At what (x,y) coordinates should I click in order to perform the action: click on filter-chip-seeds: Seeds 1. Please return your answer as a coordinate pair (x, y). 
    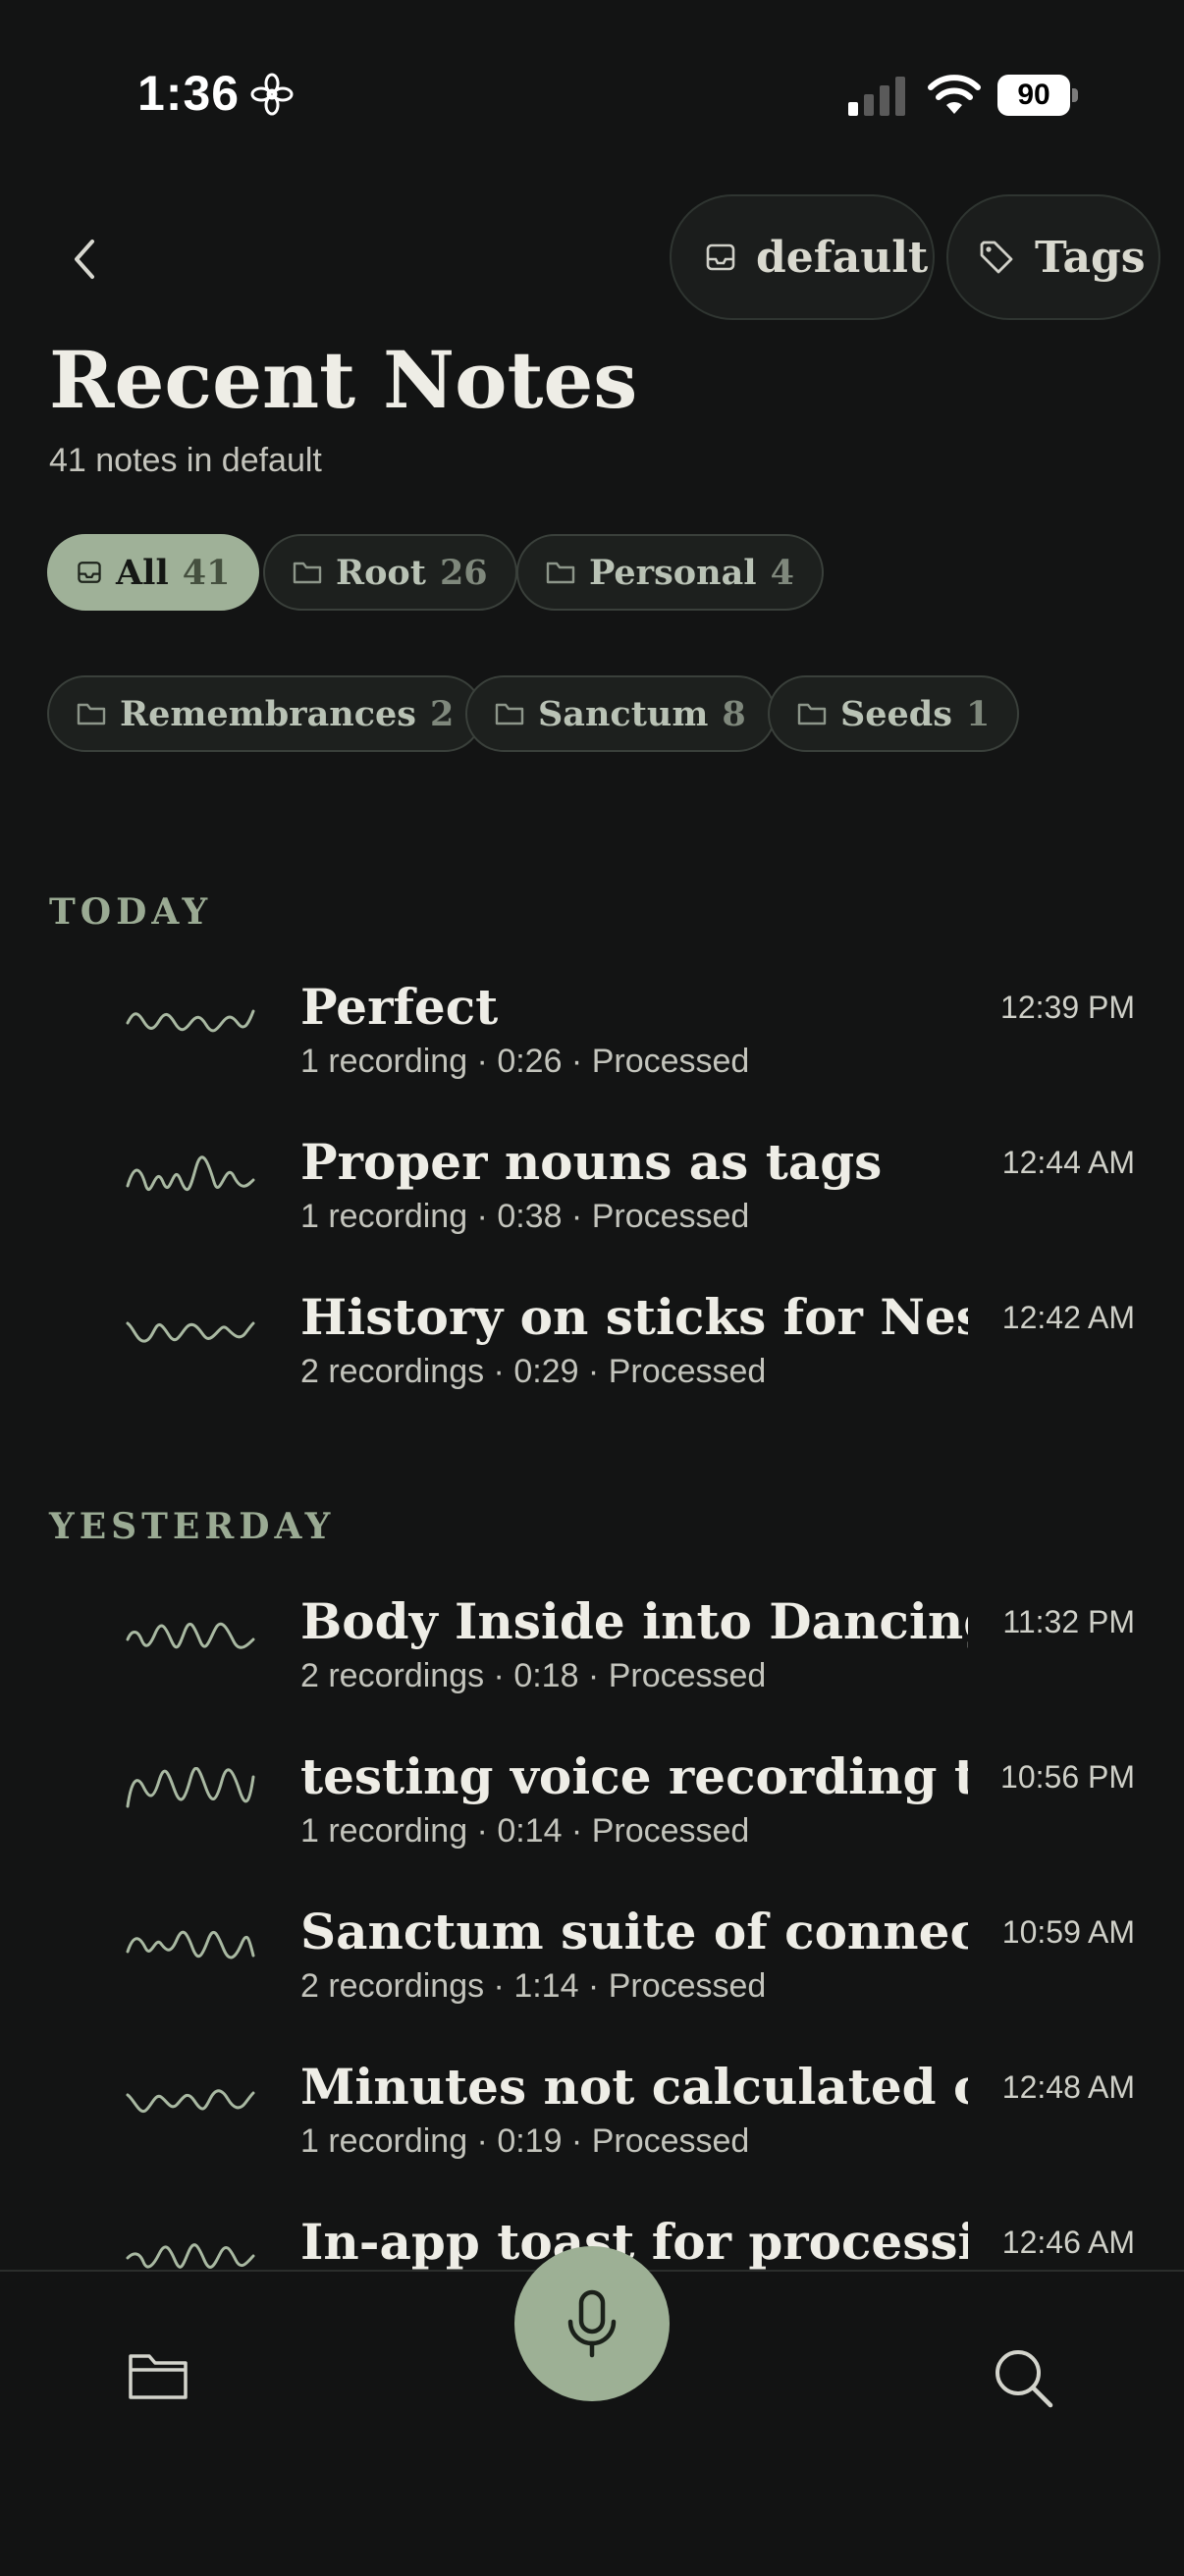
    Looking at the image, I should click on (894, 713).